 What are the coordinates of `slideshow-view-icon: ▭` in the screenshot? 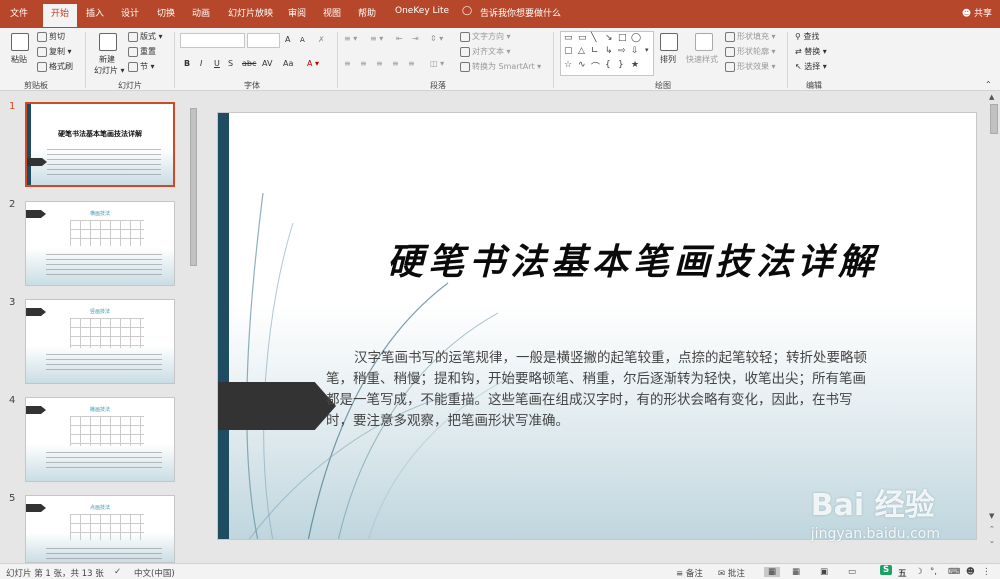 It's located at (852, 572).